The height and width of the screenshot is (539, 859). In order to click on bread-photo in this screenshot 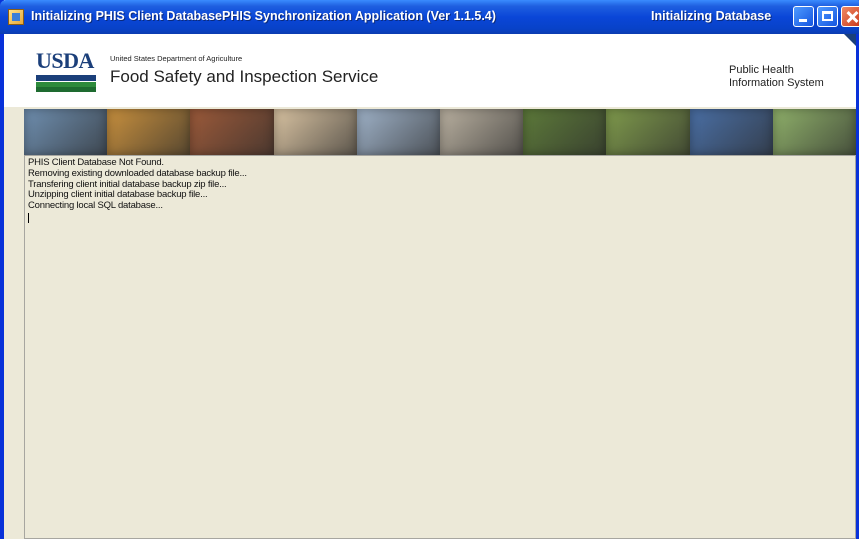, I will do `click(149, 132)`.